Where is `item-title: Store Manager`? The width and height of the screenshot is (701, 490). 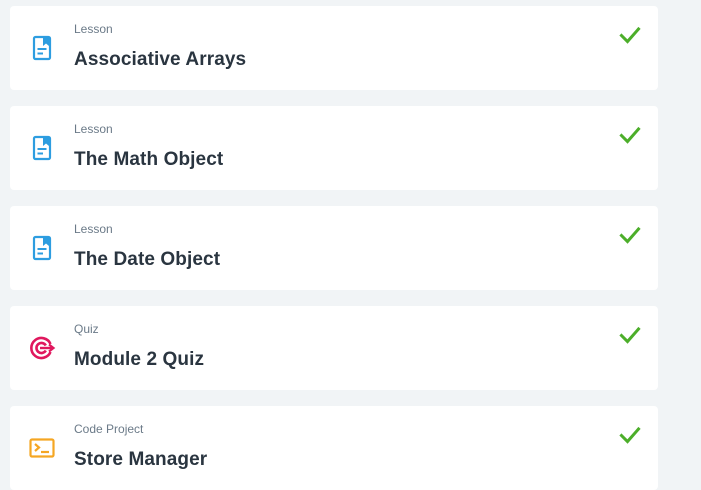
item-title: Store Manager is located at coordinates (141, 459).